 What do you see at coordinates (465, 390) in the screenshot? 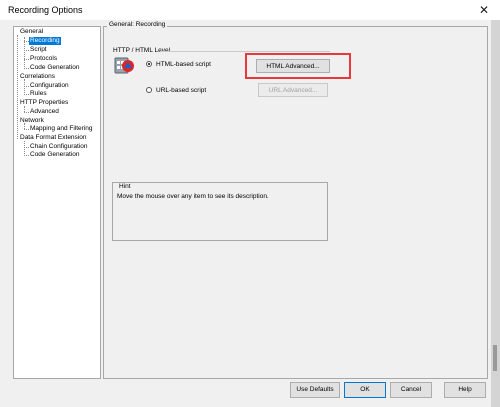
I see `help-button: Help` at bounding box center [465, 390].